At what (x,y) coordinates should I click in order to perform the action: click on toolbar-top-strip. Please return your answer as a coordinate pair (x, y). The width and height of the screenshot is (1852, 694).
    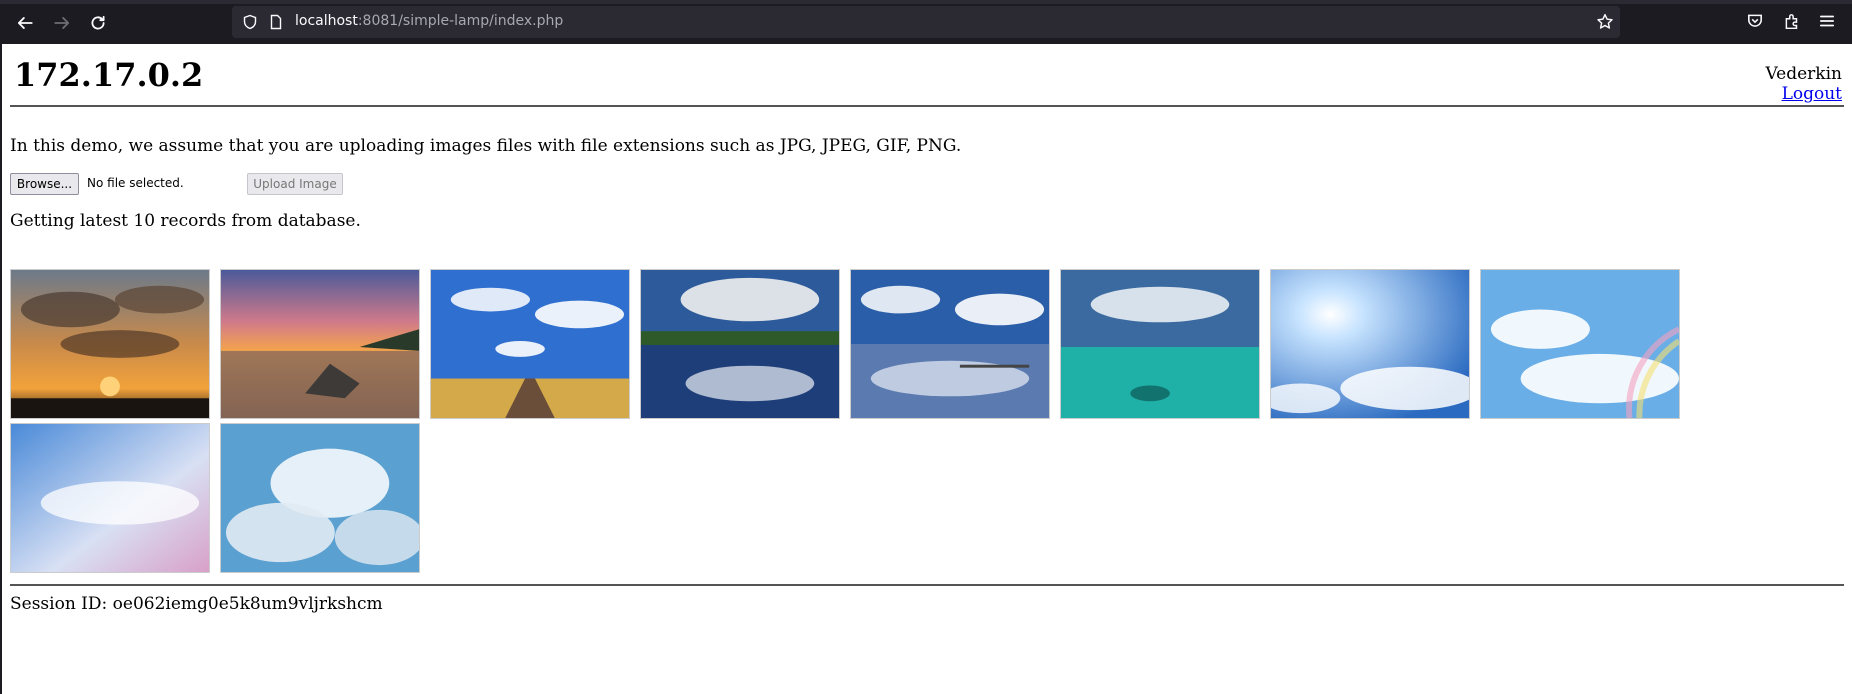
    Looking at the image, I should click on (926, 2).